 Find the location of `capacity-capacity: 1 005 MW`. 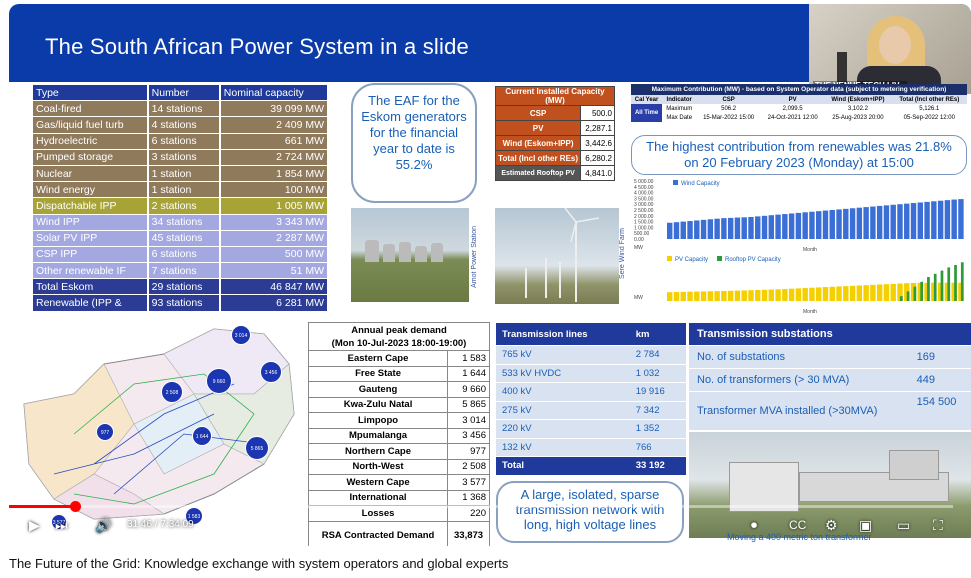

capacity-capacity: 1 005 MW is located at coordinates (273, 206).